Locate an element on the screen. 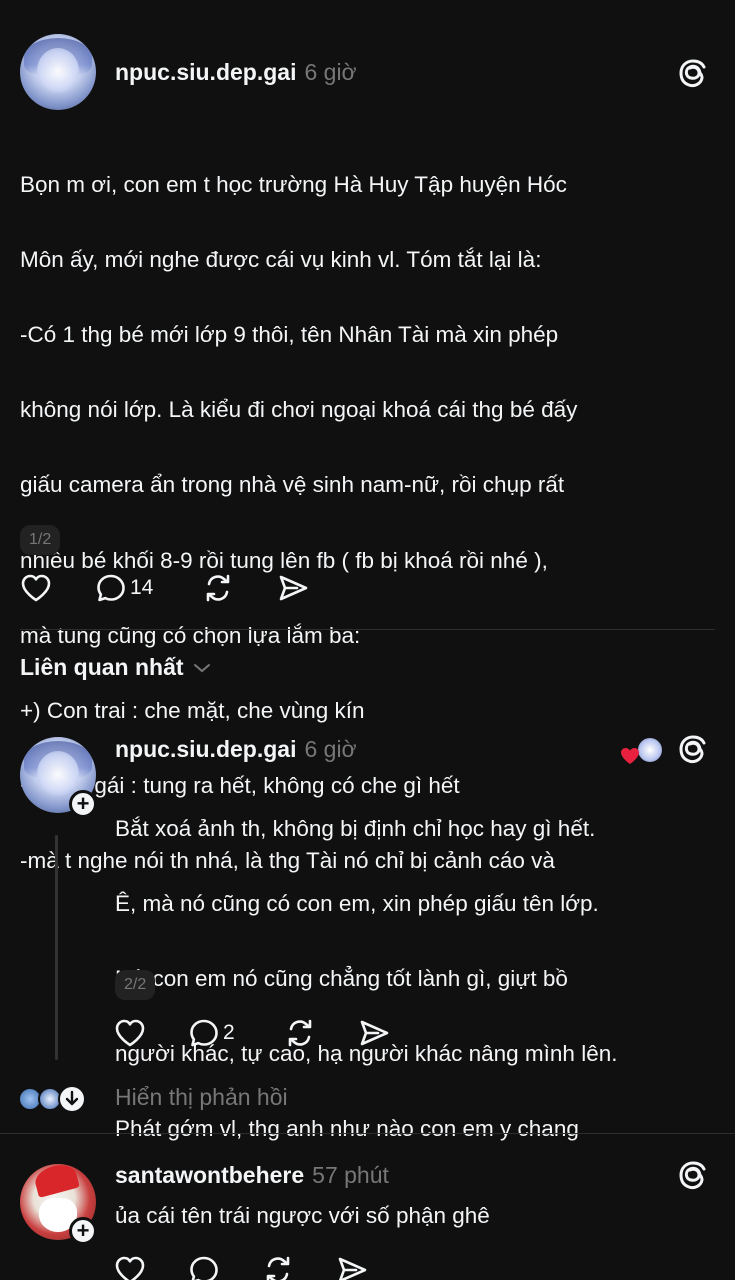 The height and width of the screenshot is (1280, 735). chevron-down-icon is located at coordinates (201, 667).